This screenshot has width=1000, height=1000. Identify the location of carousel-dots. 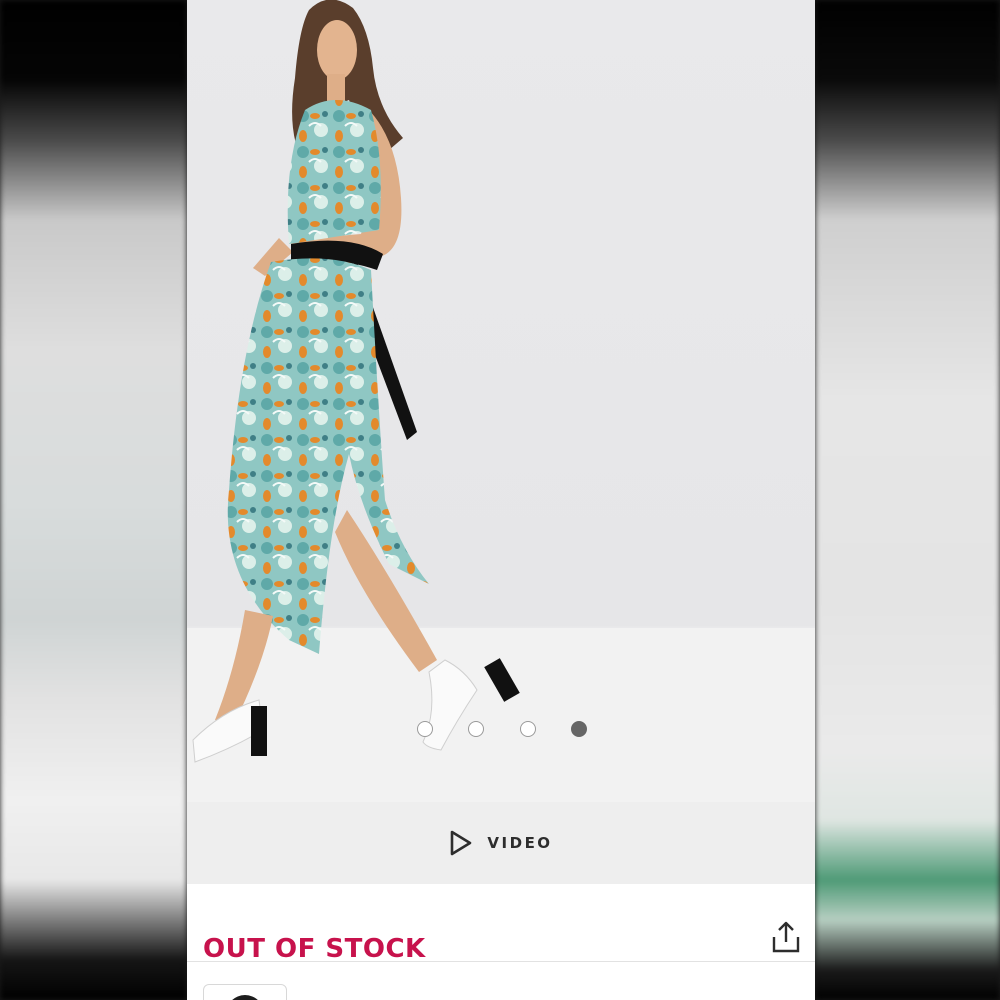
(502, 729).